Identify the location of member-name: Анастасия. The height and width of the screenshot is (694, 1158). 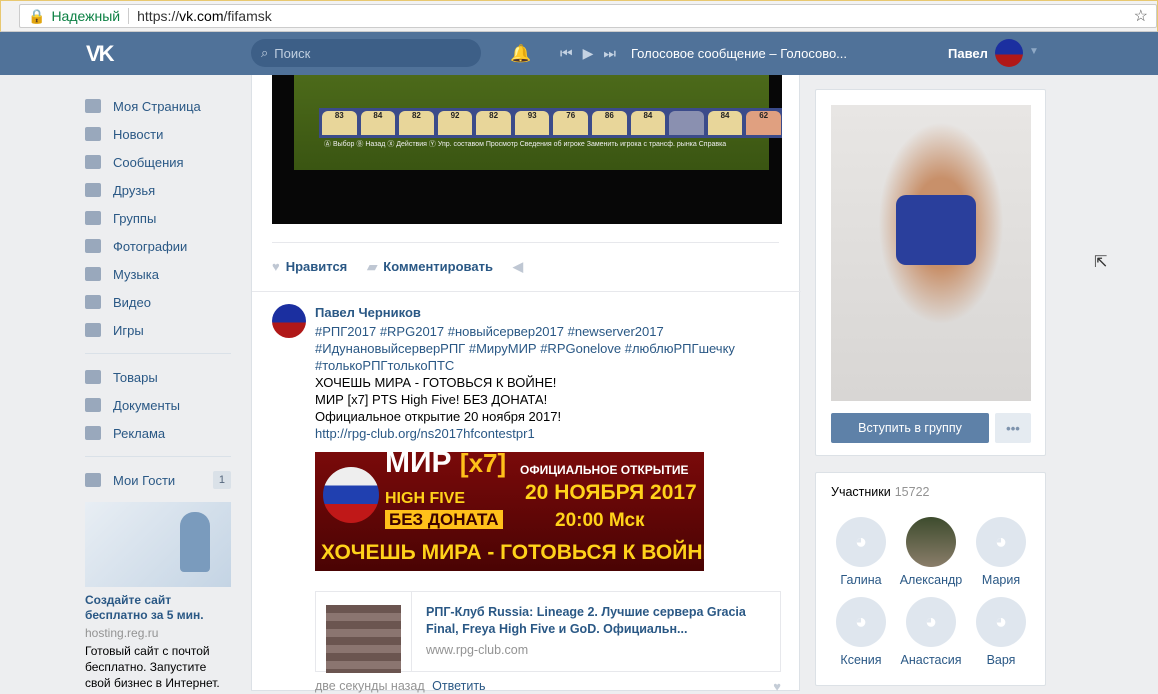
(931, 660).